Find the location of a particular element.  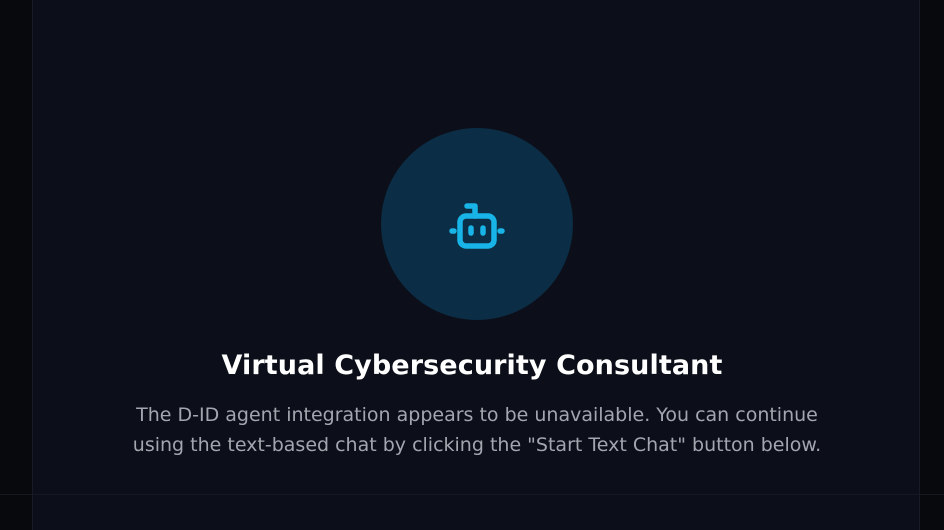

divider is located at coordinates (472, 494).